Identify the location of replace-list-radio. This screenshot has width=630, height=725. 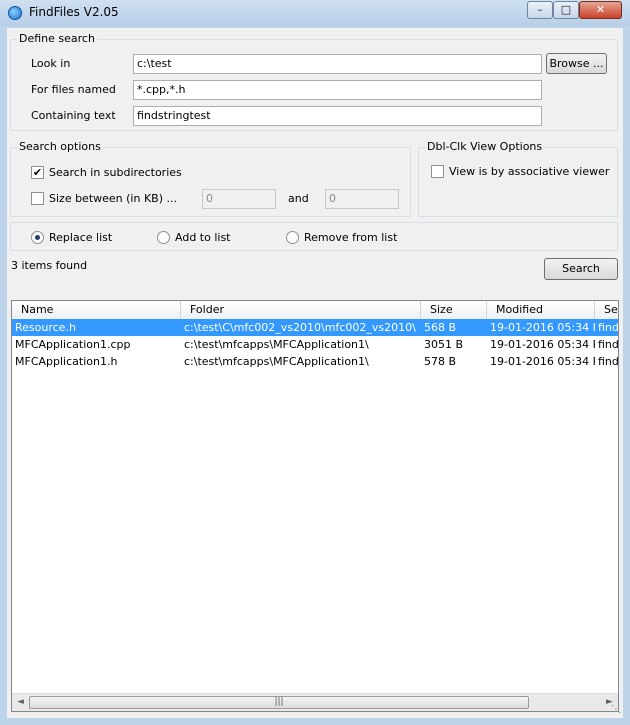
(37, 237).